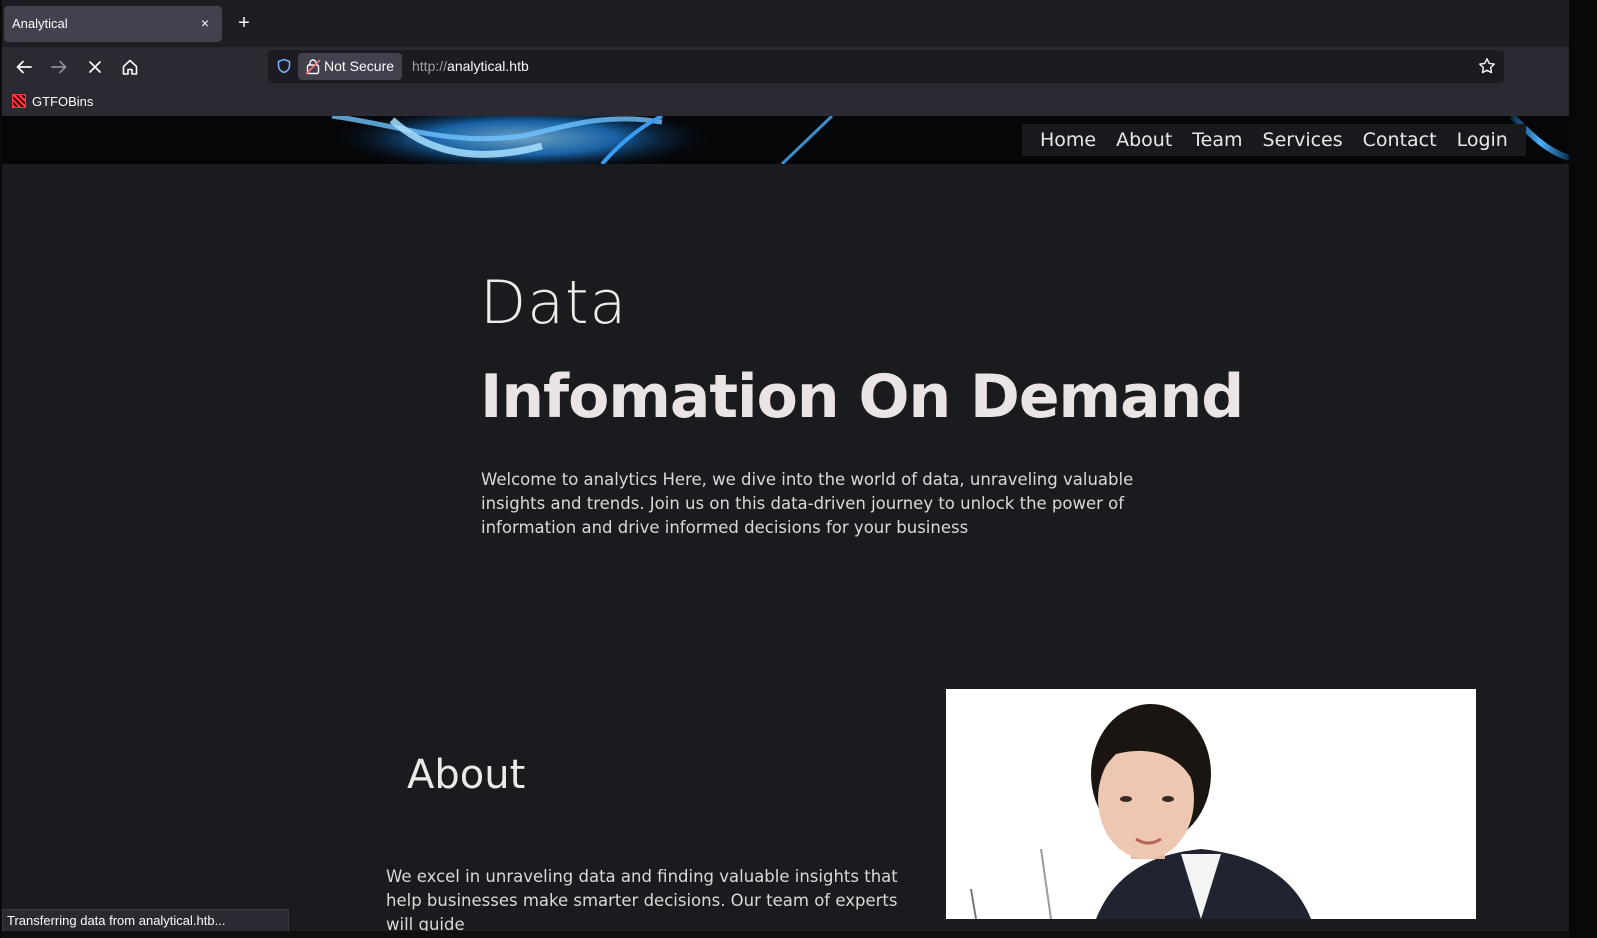  Describe the element at coordinates (1068, 140) in the screenshot. I see `nav-home: Home` at that location.